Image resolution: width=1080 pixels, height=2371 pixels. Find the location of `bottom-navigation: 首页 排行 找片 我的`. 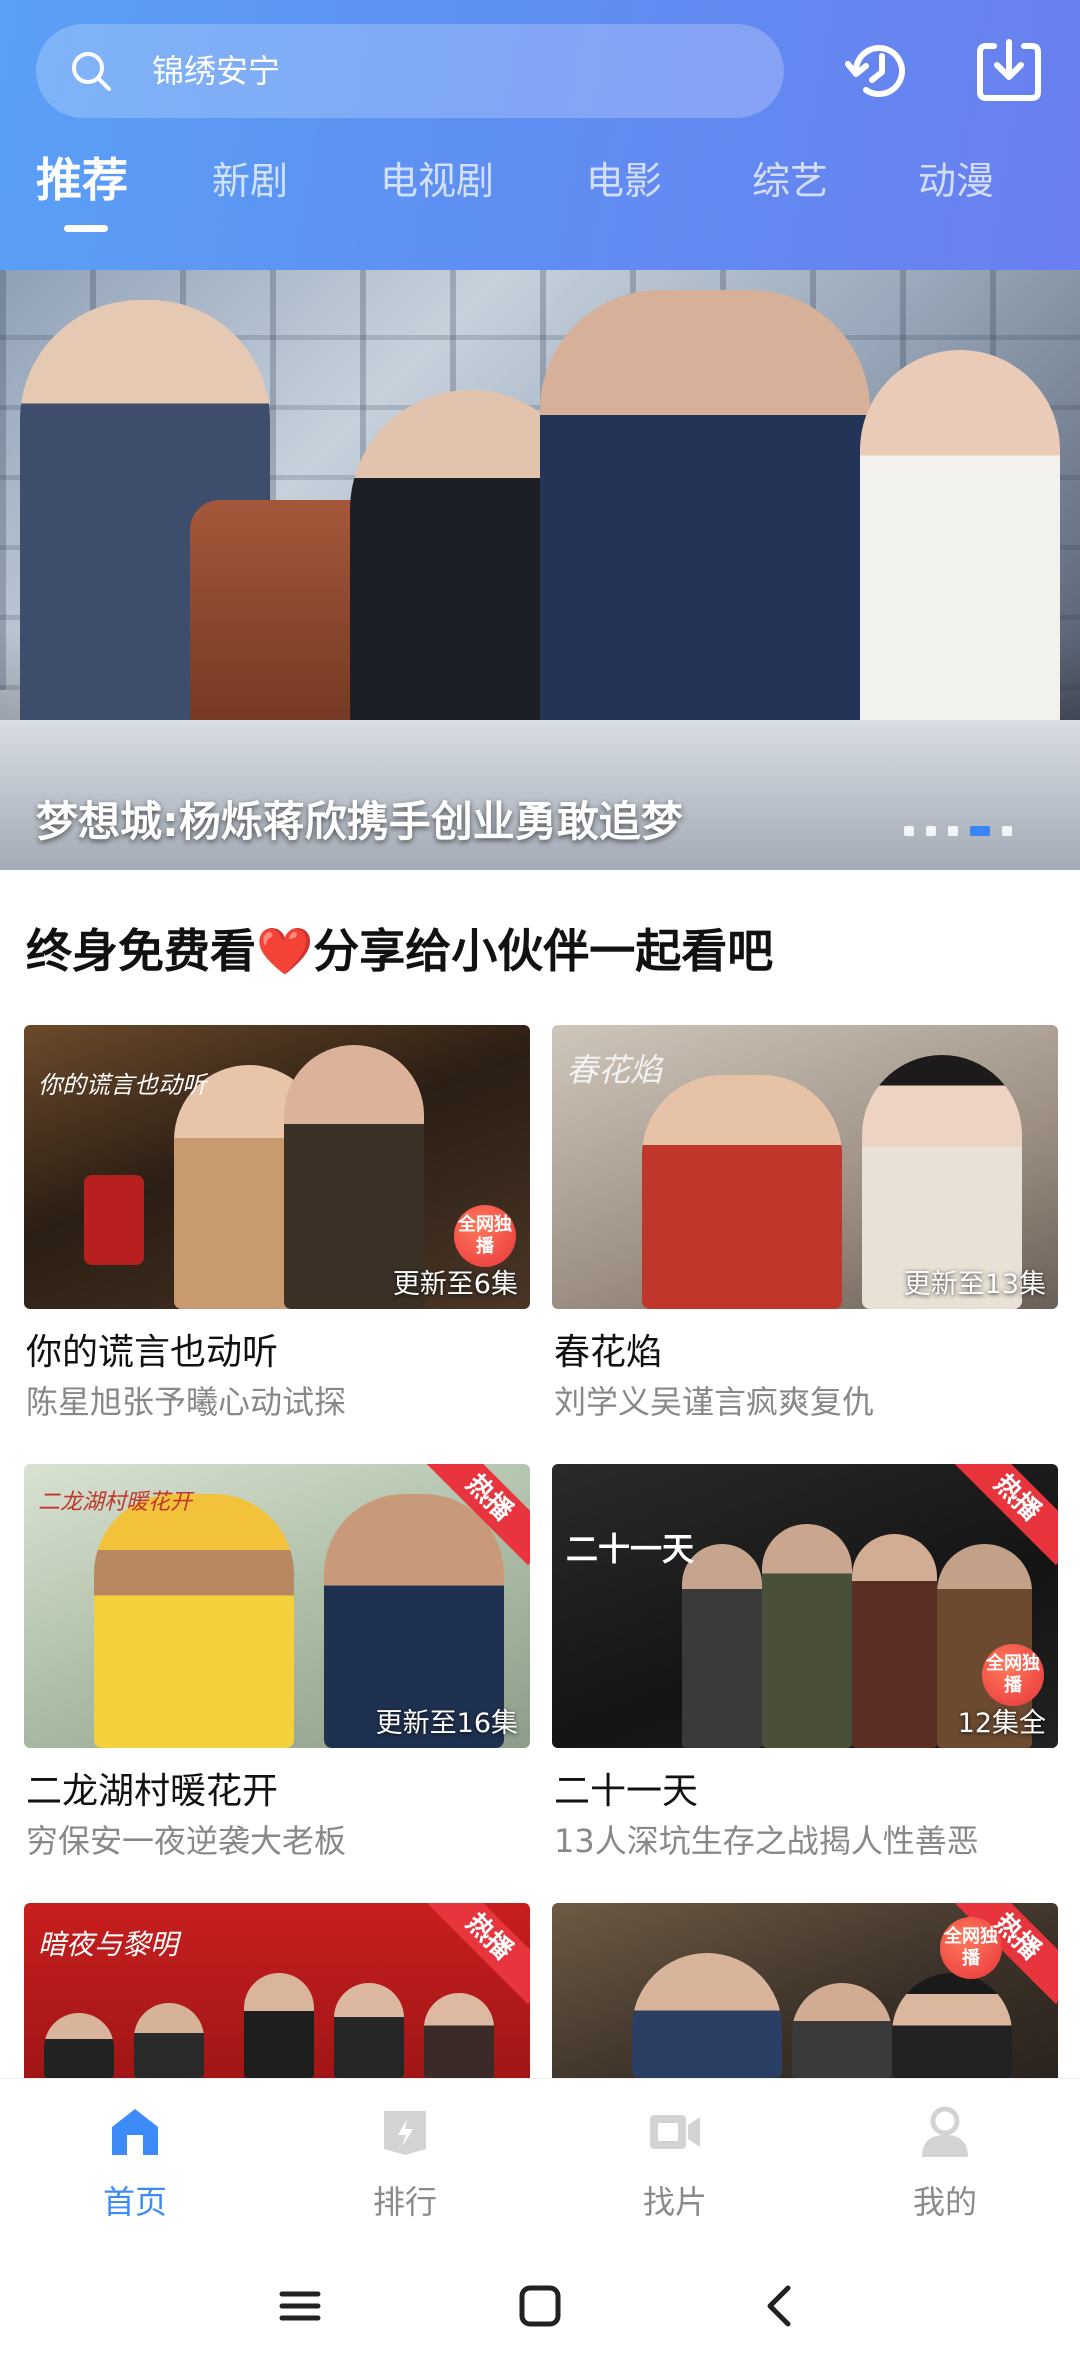

bottom-navigation: 首页 排行 找片 我的 is located at coordinates (540, 2158).